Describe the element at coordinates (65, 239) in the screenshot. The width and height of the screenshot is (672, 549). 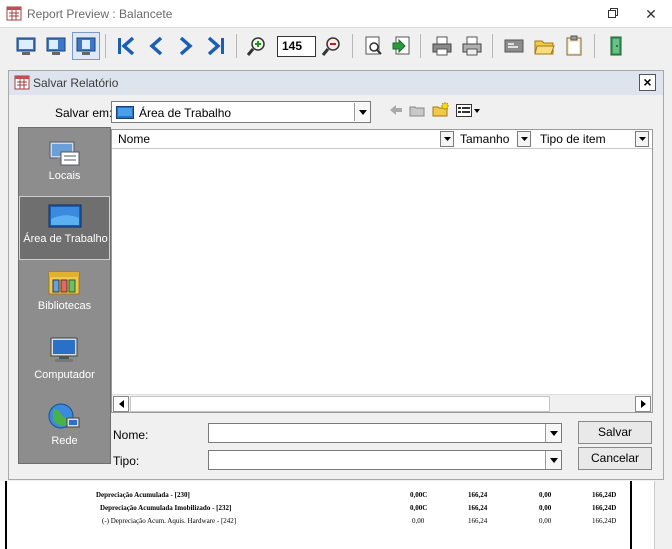
I see `place-label: Área de Trabalho` at that location.